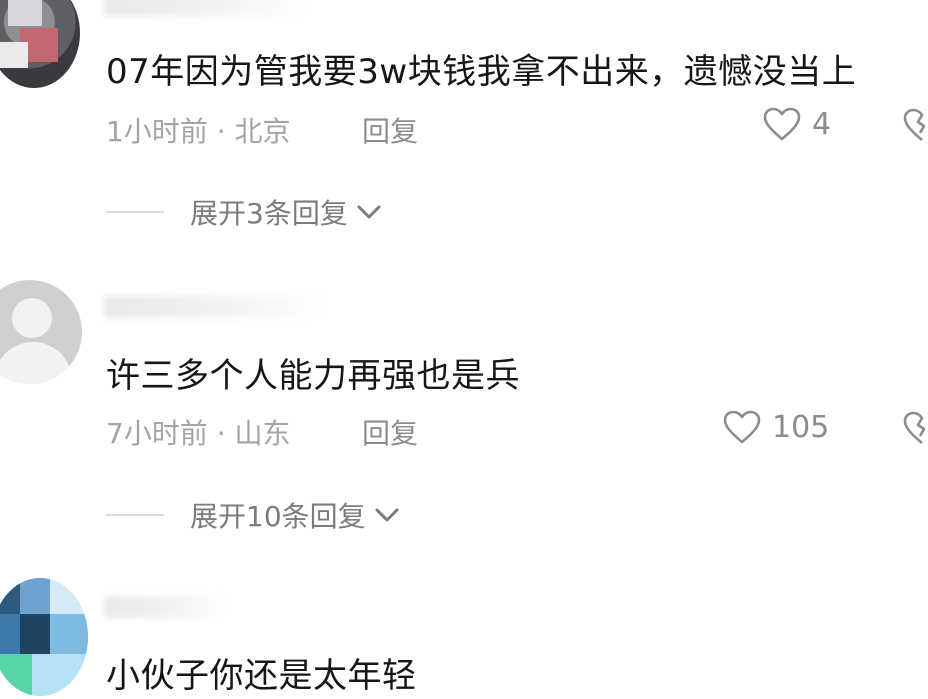  Describe the element at coordinates (313, 376) in the screenshot. I see `comment-text: 许三多个人能力再强也是兵` at that location.